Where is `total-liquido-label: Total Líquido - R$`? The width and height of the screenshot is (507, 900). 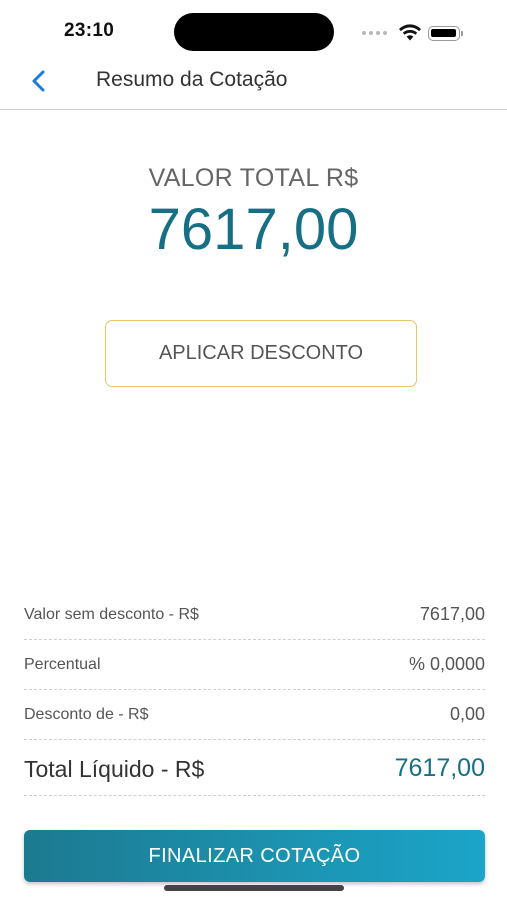 total-liquido-label: Total Líquido - R$ is located at coordinates (114, 769).